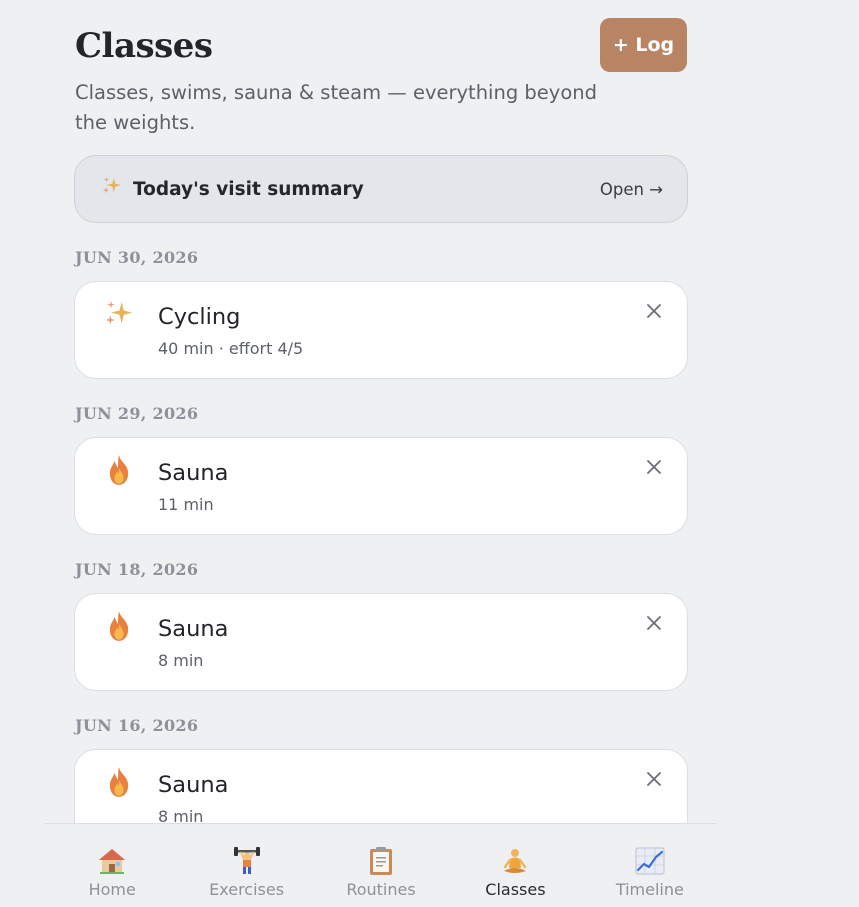 Image resolution: width=859 pixels, height=907 pixels. Describe the element at coordinates (515, 889) in the screenshot. I see `nav-label: Classes` at that location.